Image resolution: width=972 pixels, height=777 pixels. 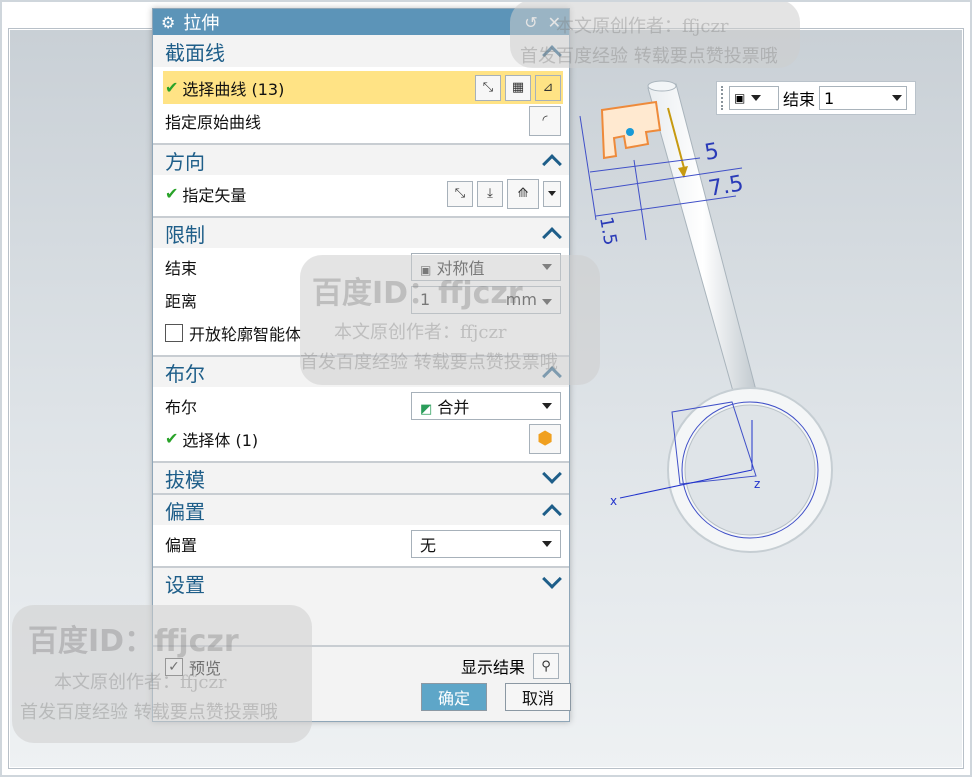 I want to click on dialog-title: 拉伸, so click(x=201, y=23).